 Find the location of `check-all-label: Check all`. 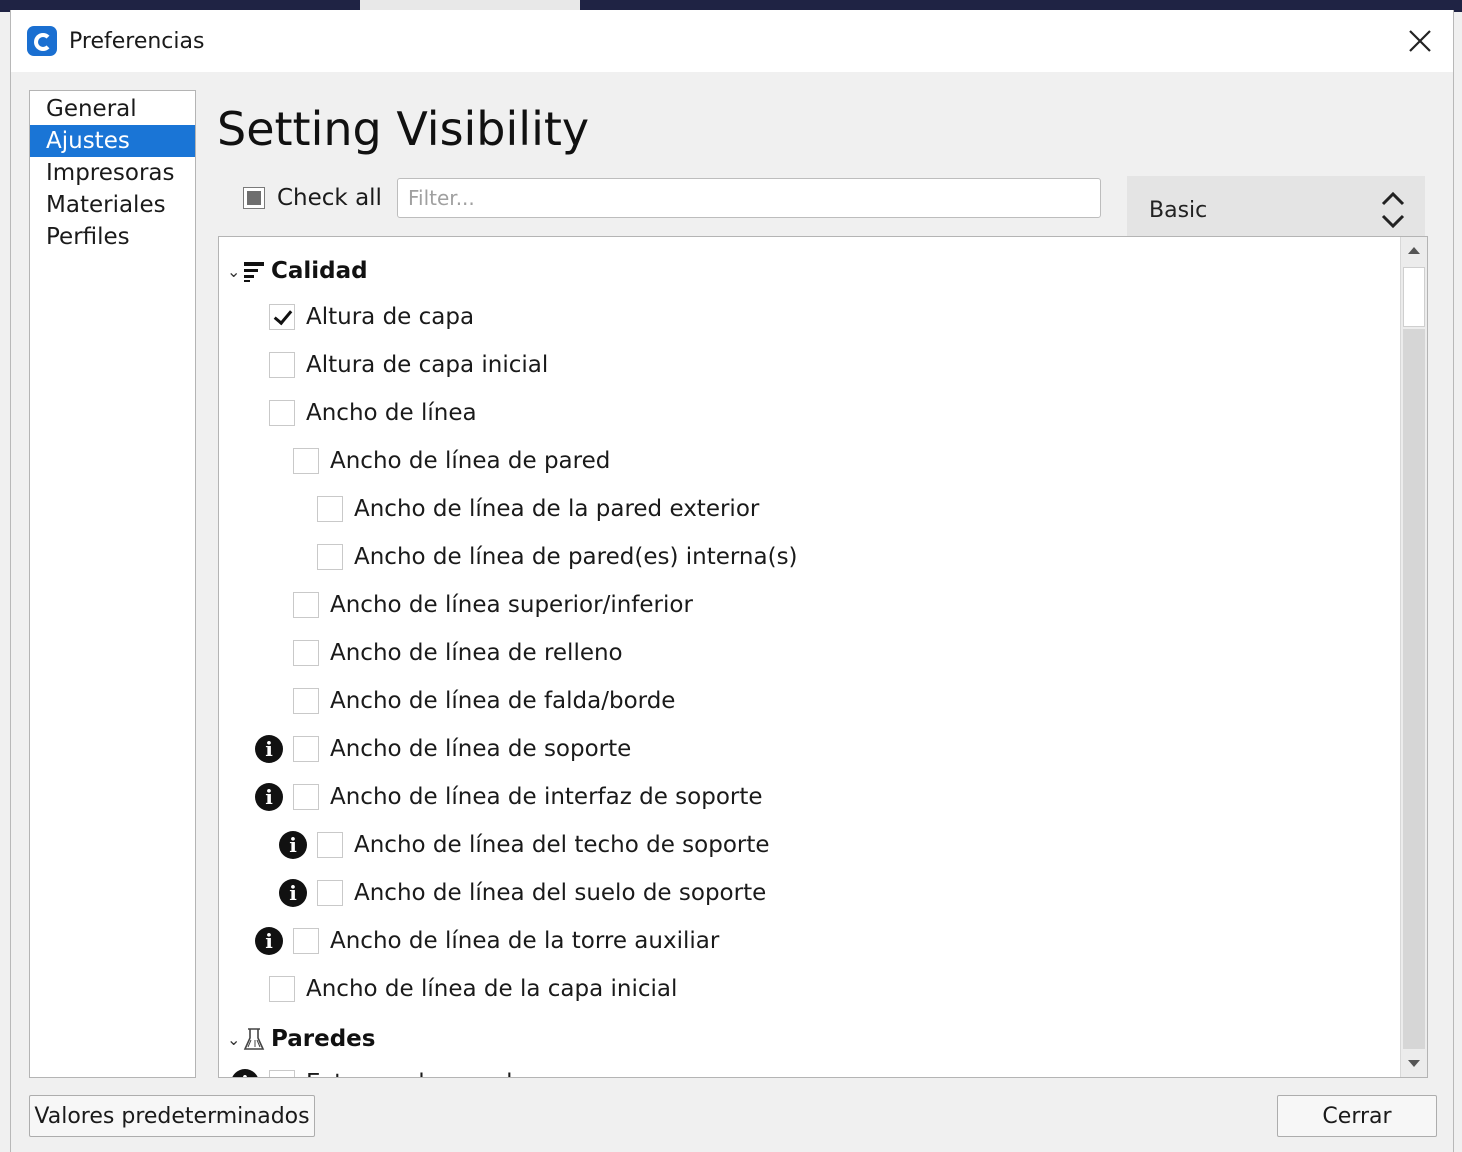

check-all-label: Check all is located at coordinates (329, 198).